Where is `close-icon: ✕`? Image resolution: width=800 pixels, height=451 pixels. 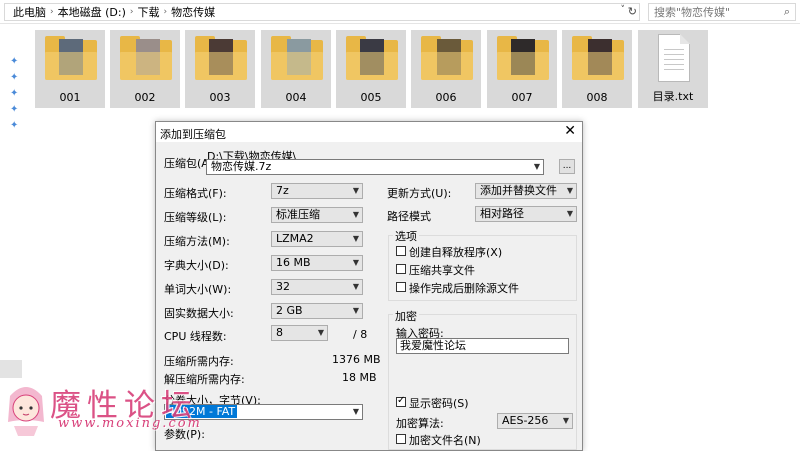
close-icon: ✕ is located at coordinates (570, 131).